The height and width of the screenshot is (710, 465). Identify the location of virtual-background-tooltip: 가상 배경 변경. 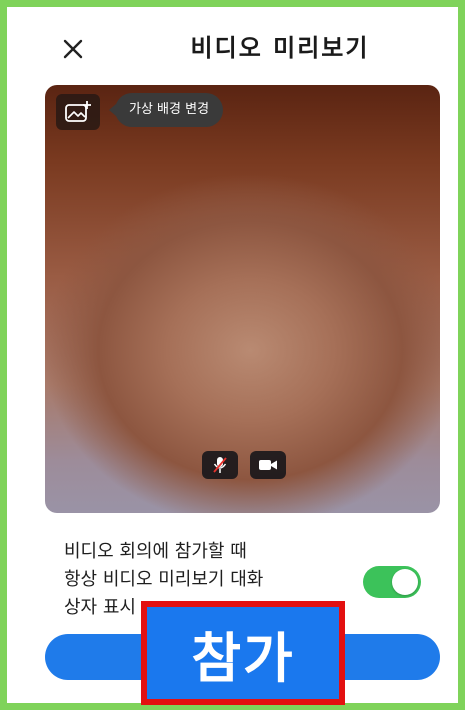
(166, 110).